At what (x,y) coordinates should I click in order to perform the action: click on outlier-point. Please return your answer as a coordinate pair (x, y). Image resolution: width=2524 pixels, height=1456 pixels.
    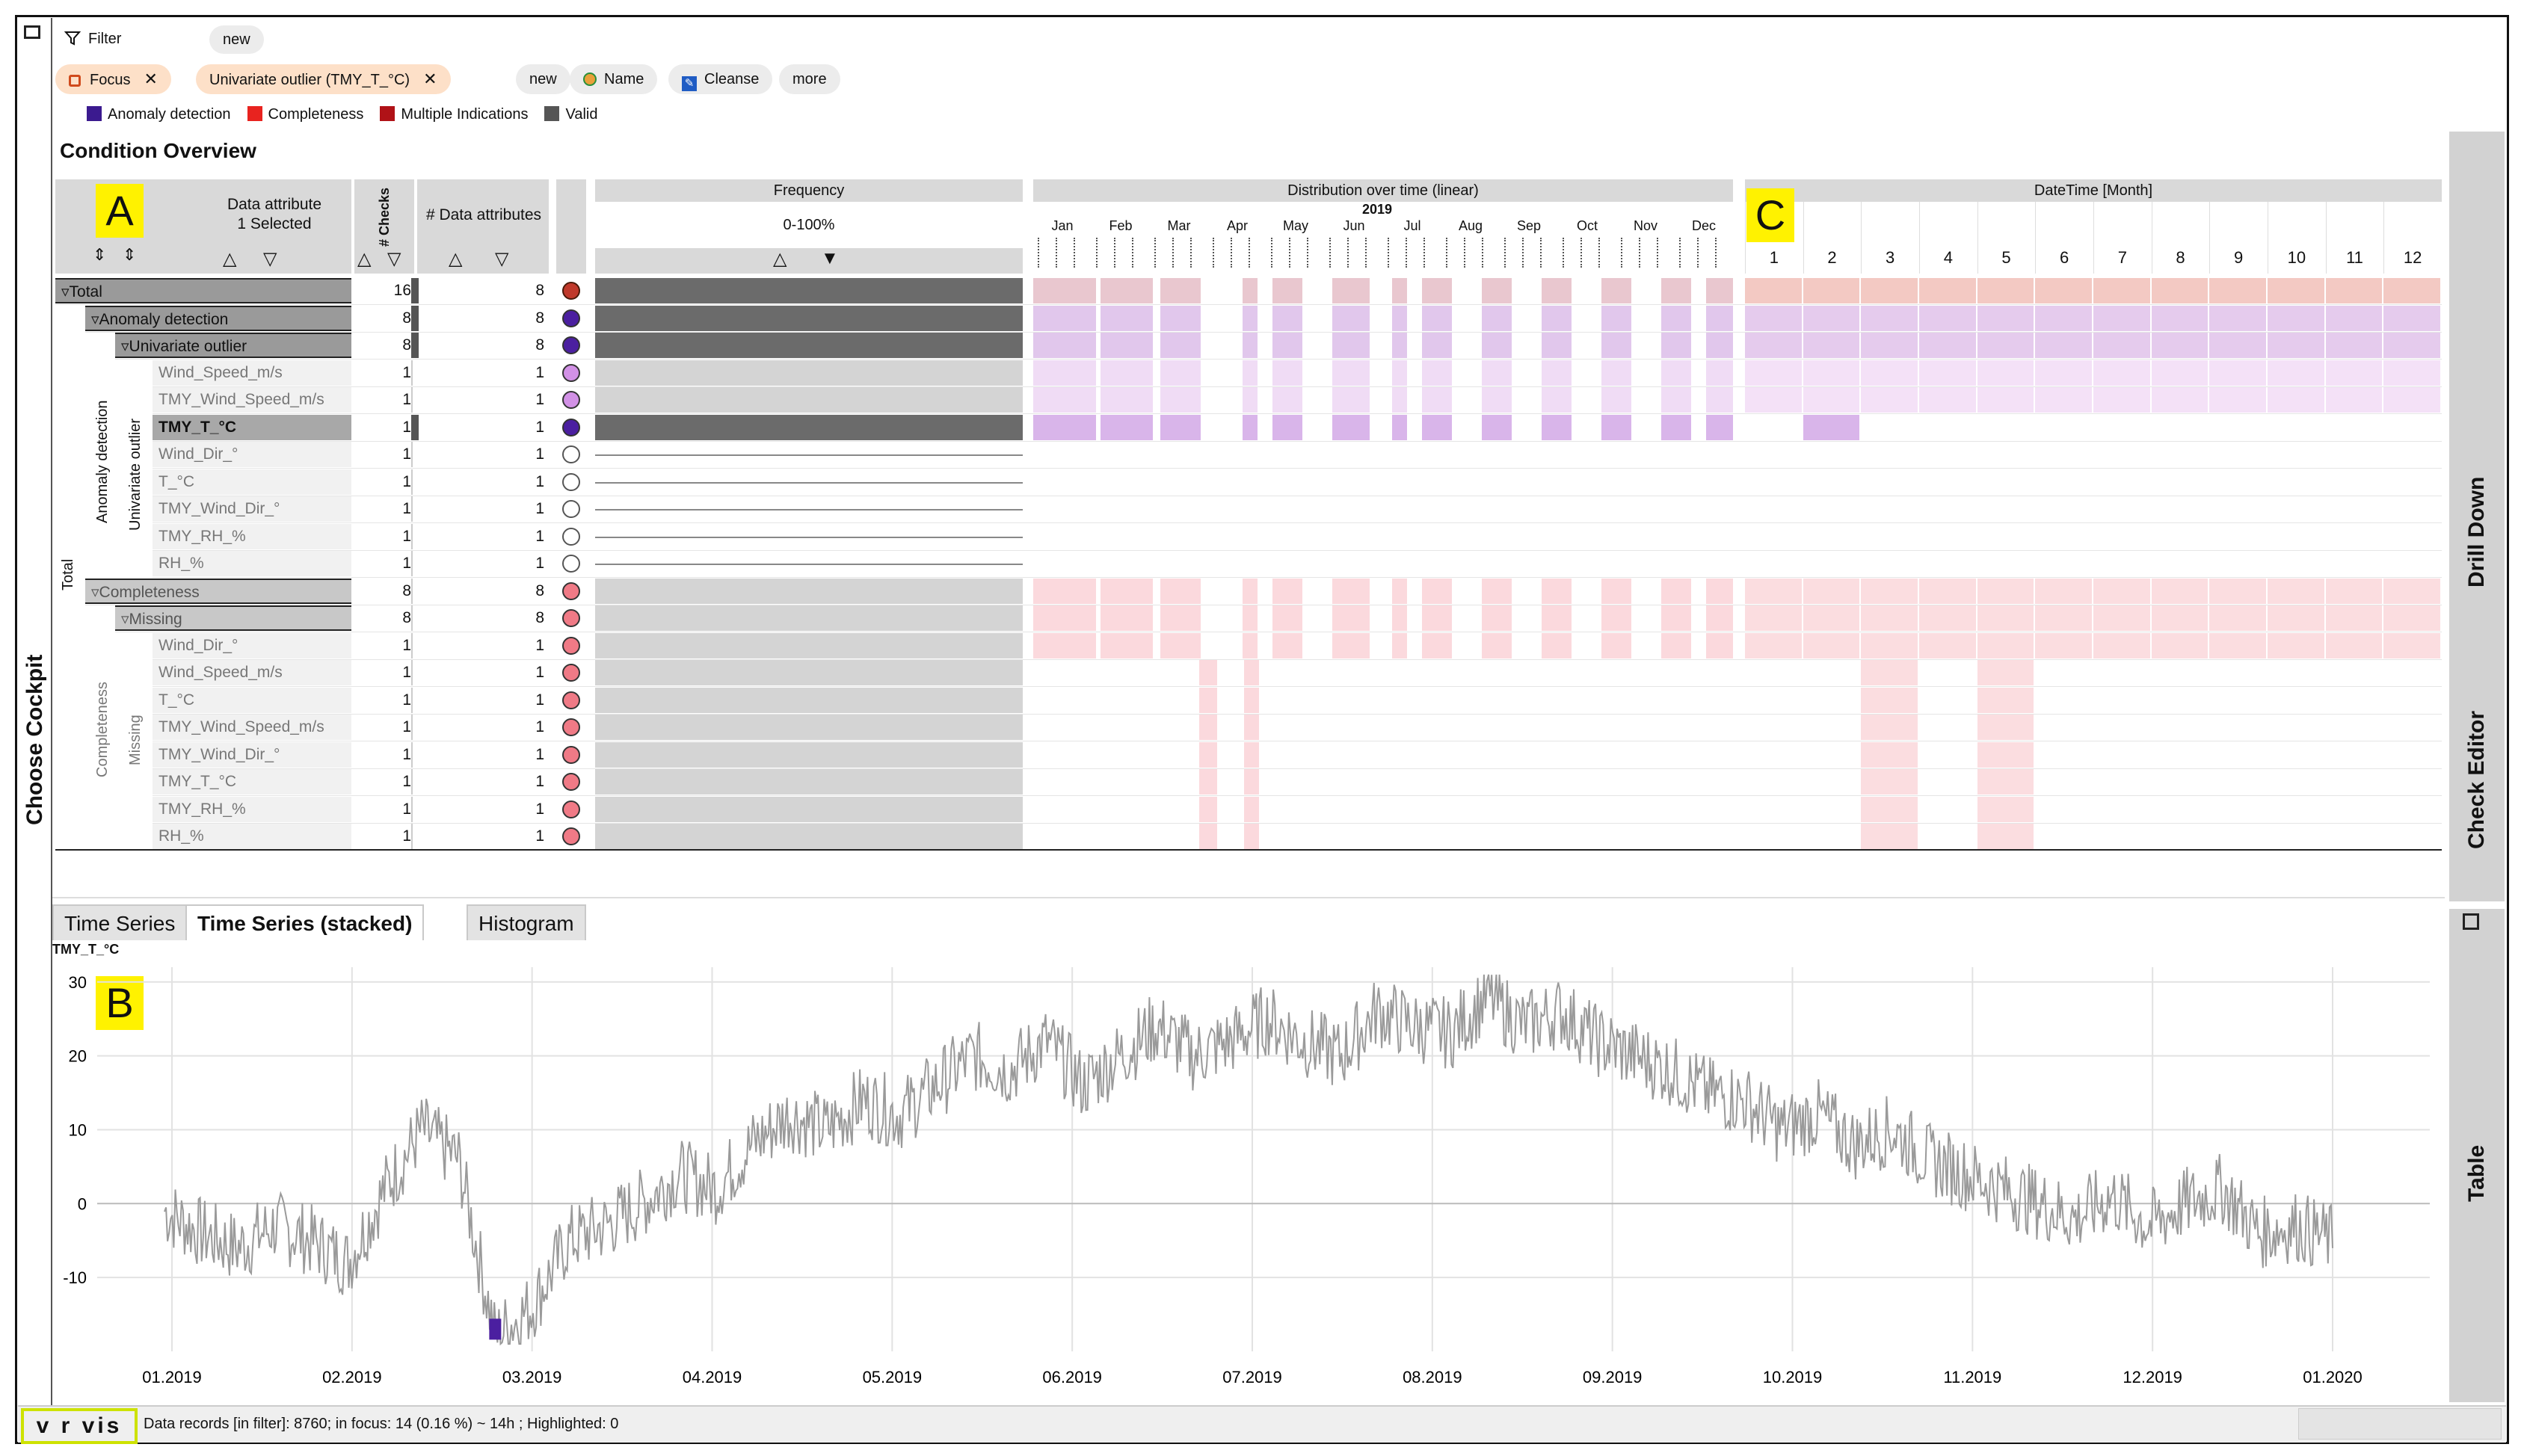
    Looking at the image, I should click on (495, 1329).